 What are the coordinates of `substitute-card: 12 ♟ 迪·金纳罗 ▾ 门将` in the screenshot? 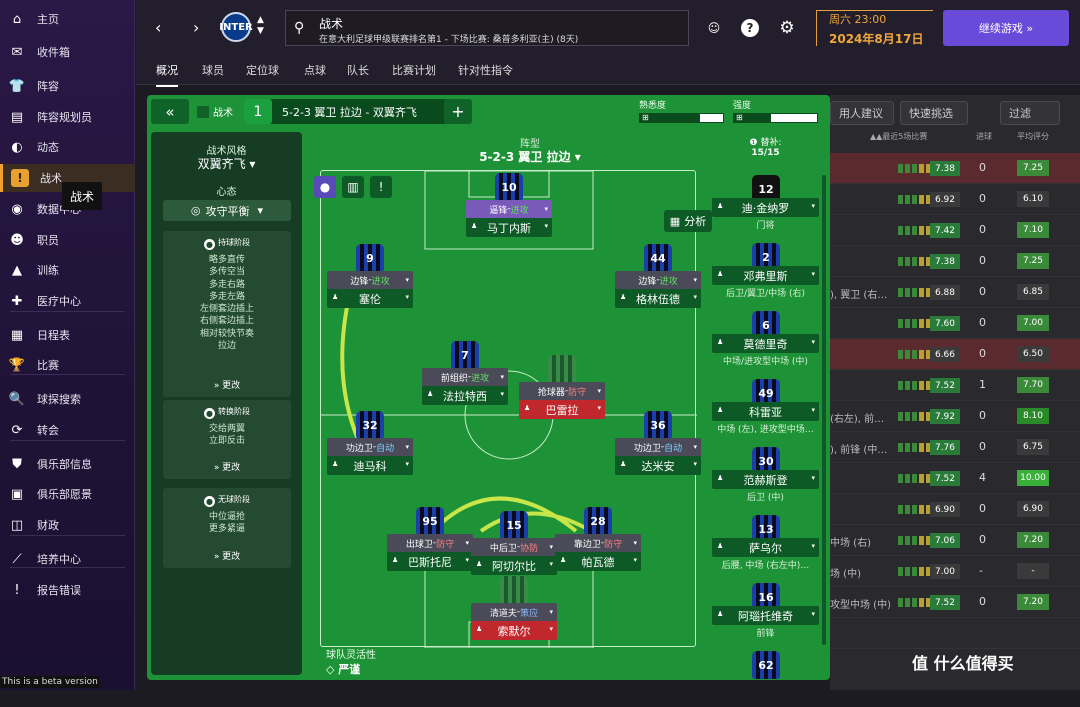 It's located at (765, 203).